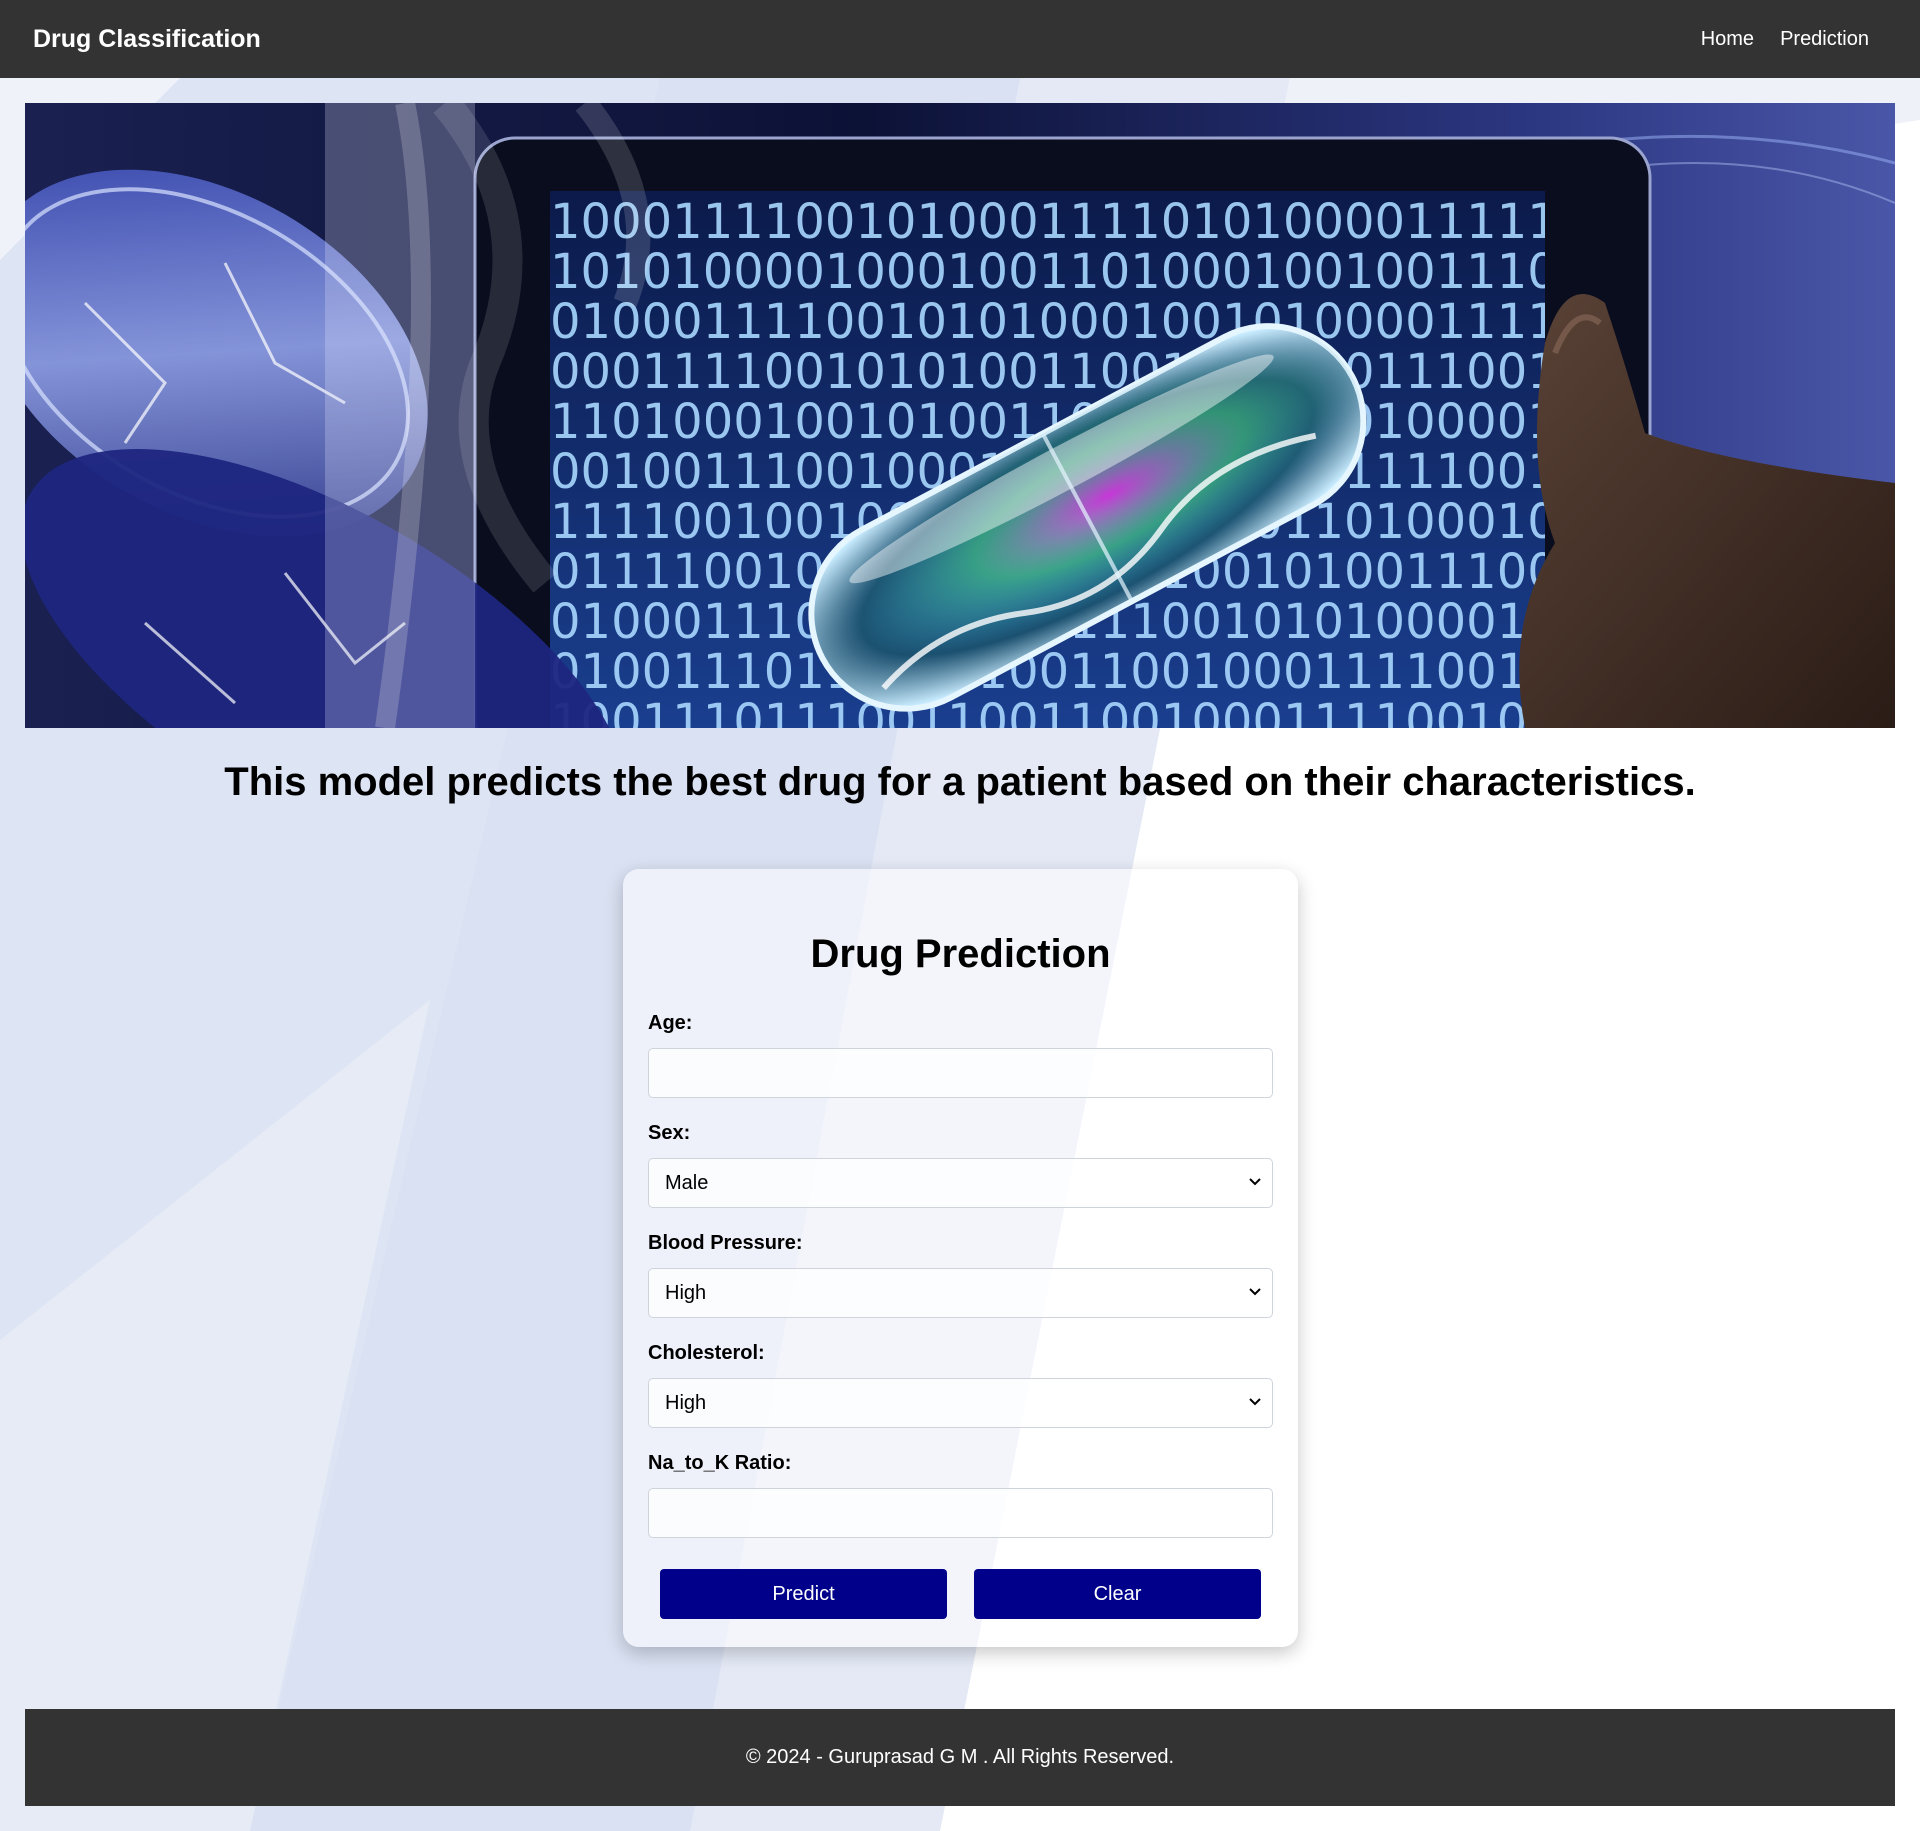 This screenshot has width=1920, height=1831. What do you see at coordinates (669, 1133) in the screenshot?
I see `sex-label: Sex:` at bounding box center [669, 1133].